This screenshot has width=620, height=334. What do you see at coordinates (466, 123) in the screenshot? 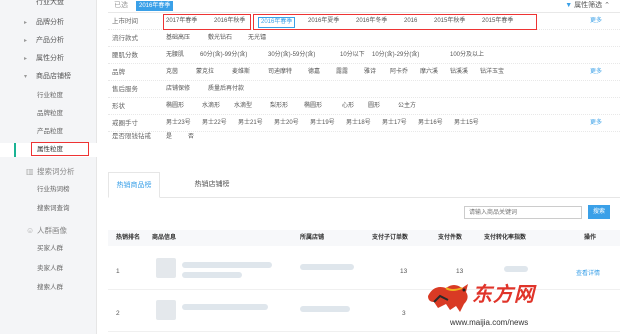
I see `filter-option: 男士15号` at bounding box center [466, 123].